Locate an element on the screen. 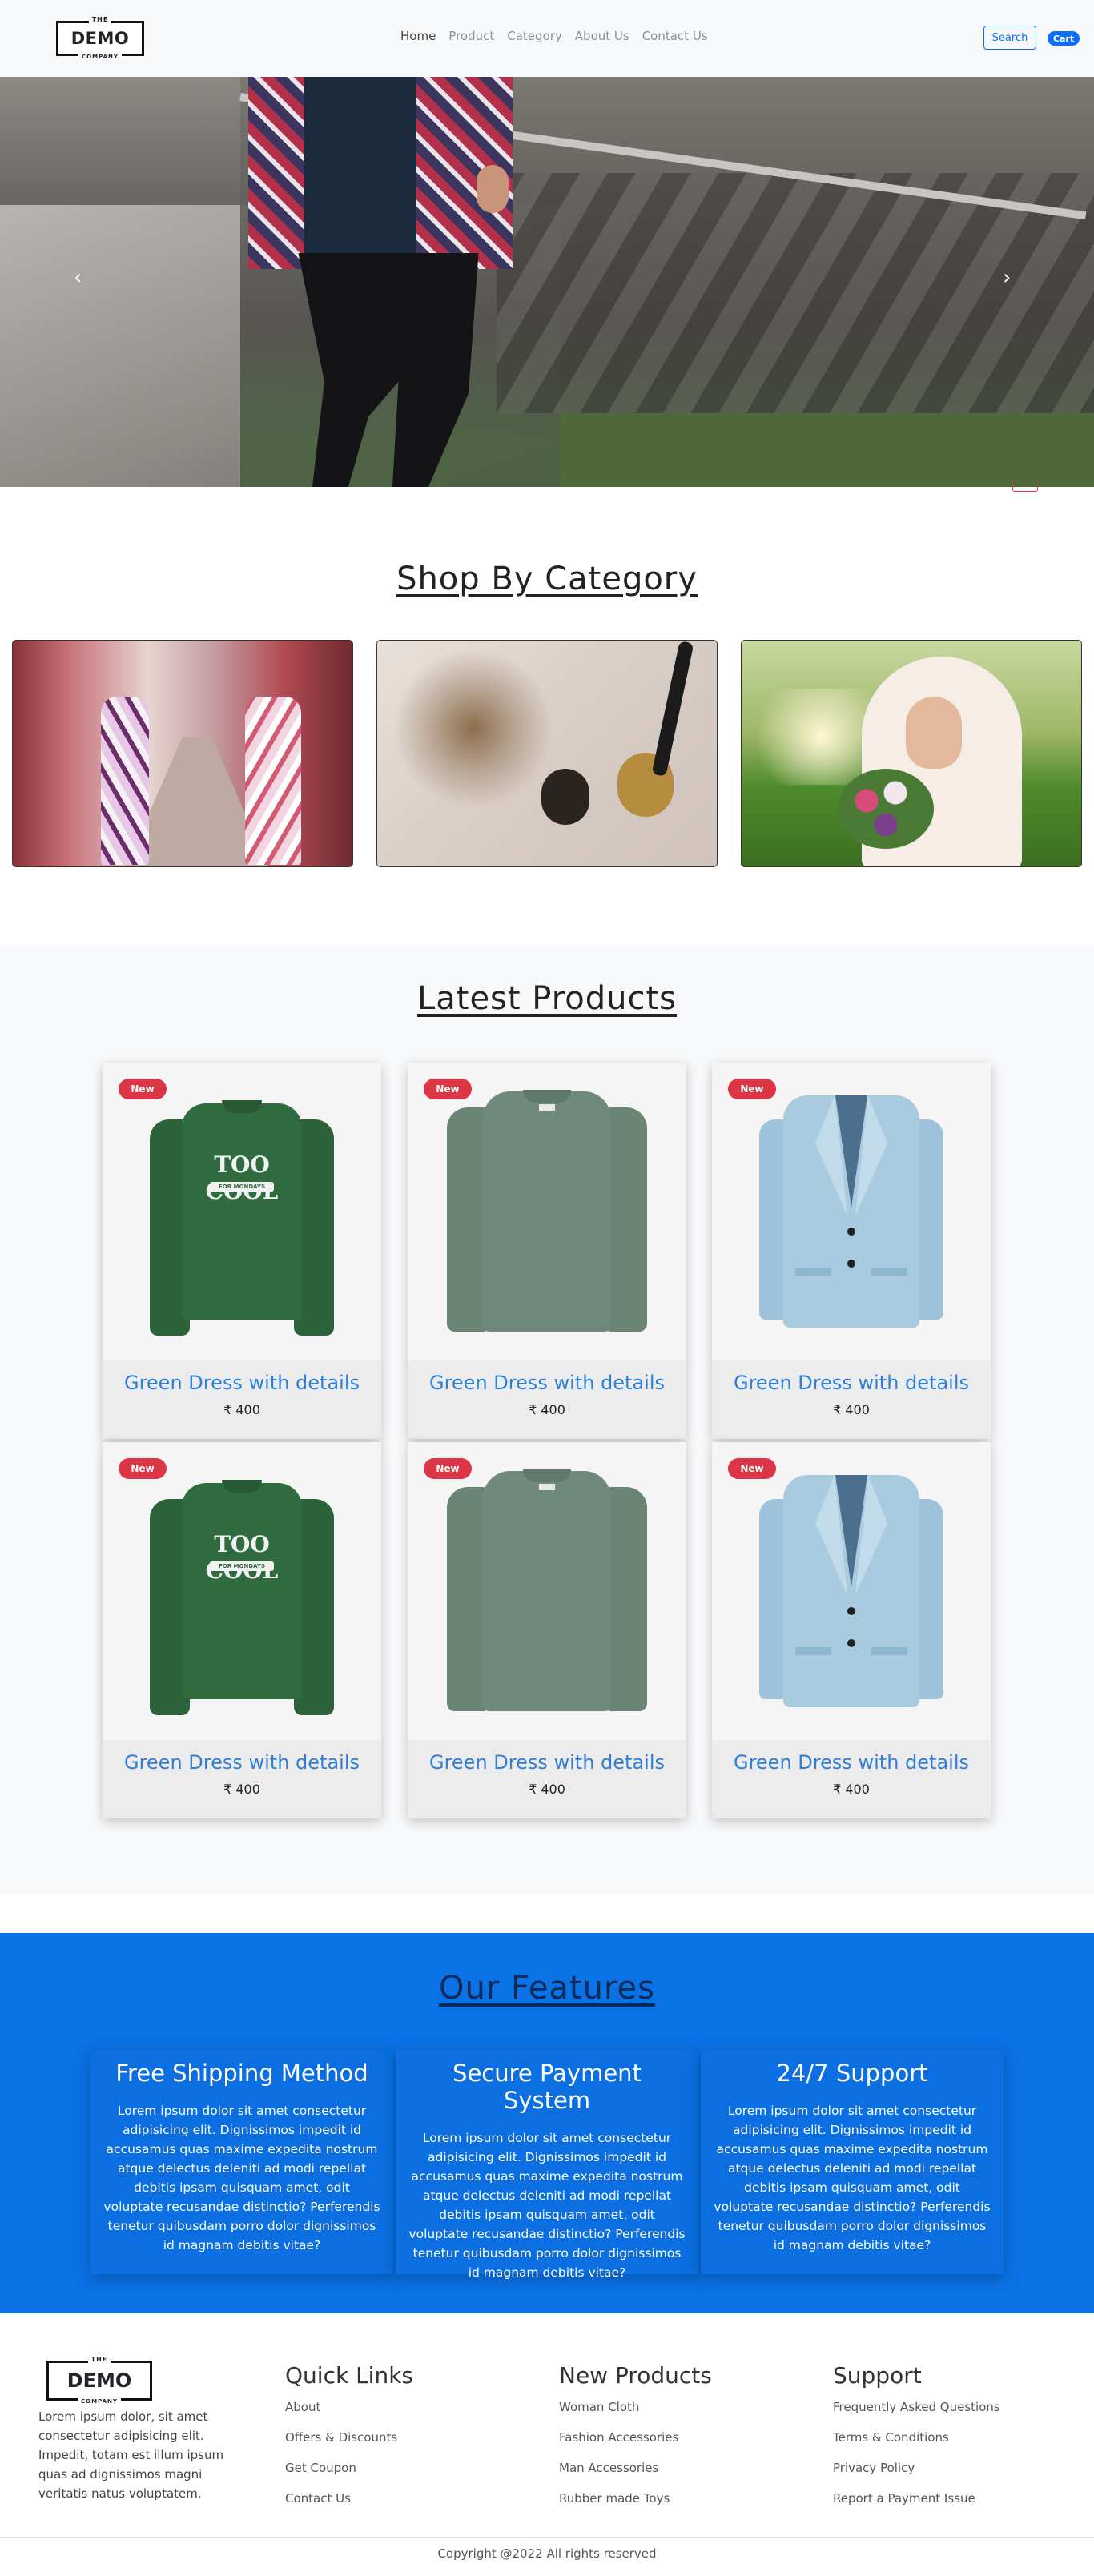  cart-button: Cart is located at coordinates (1064, 38).